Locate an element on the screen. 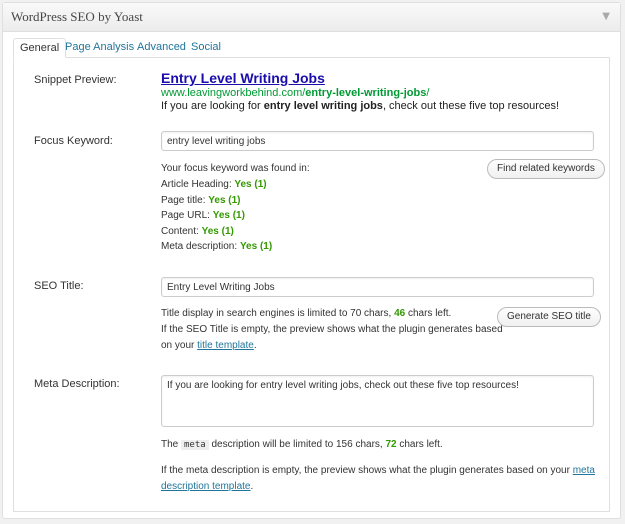  find-related-keywords-button: Find related keywords is located at coordinates (546, 169).